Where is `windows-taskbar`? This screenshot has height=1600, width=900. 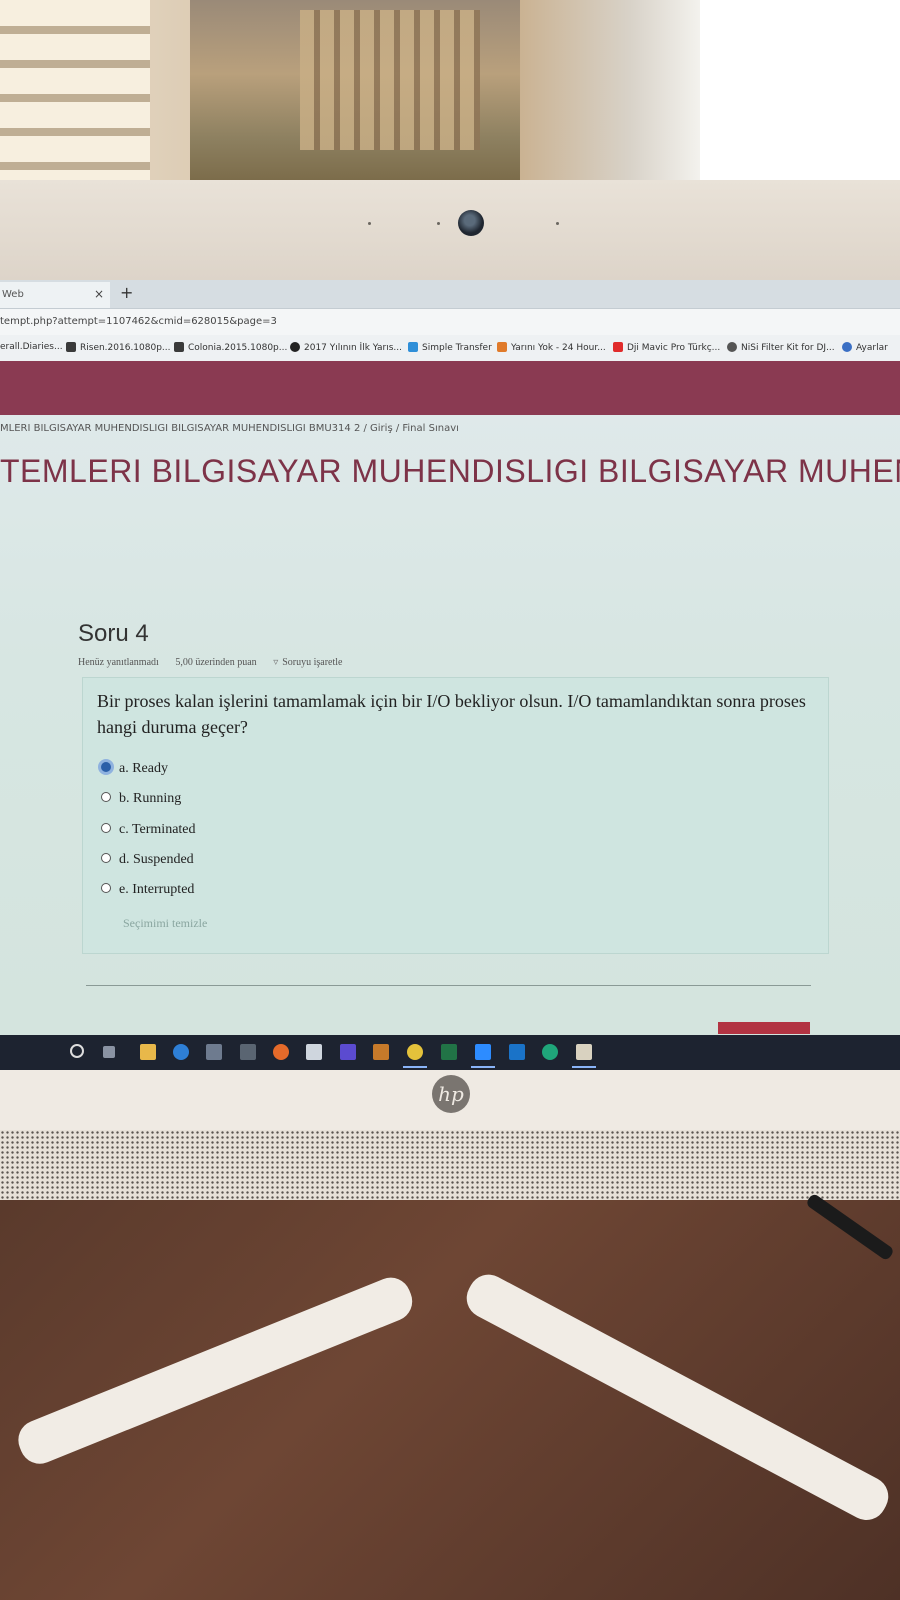 windows-taskbar is located at coordinates (450, 1052).